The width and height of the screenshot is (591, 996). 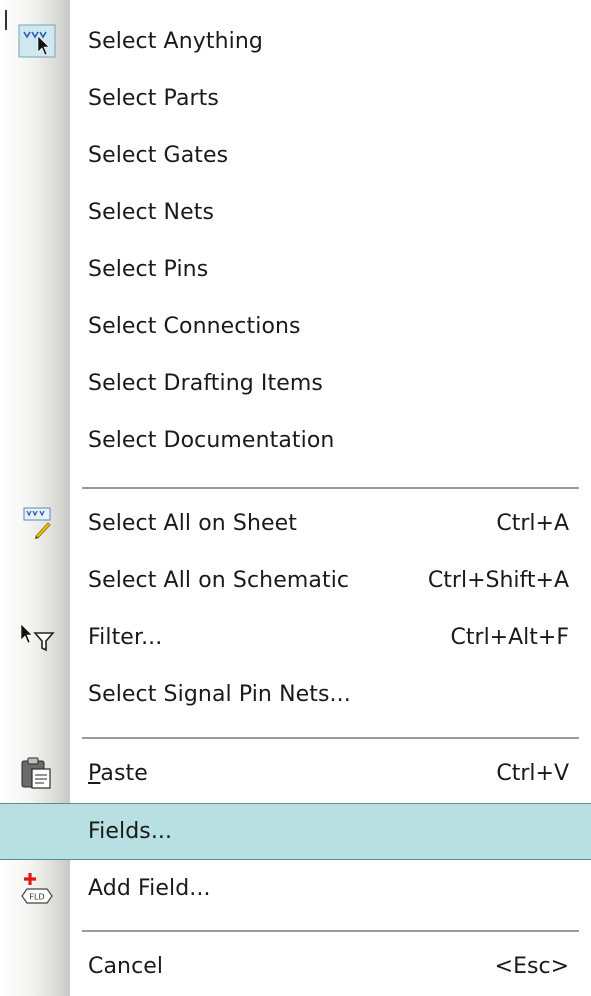 I want to click on paste-icon, so click(x=37, y=773).